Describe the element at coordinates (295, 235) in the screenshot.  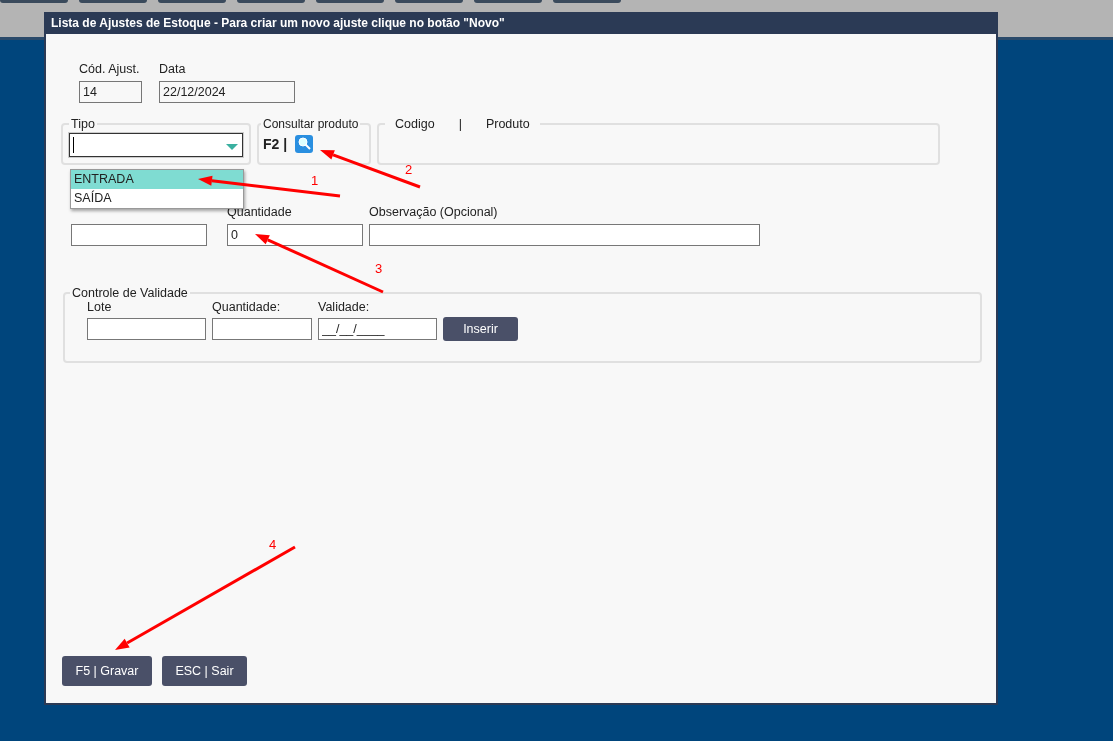
I see `input-field: 0` at that location.